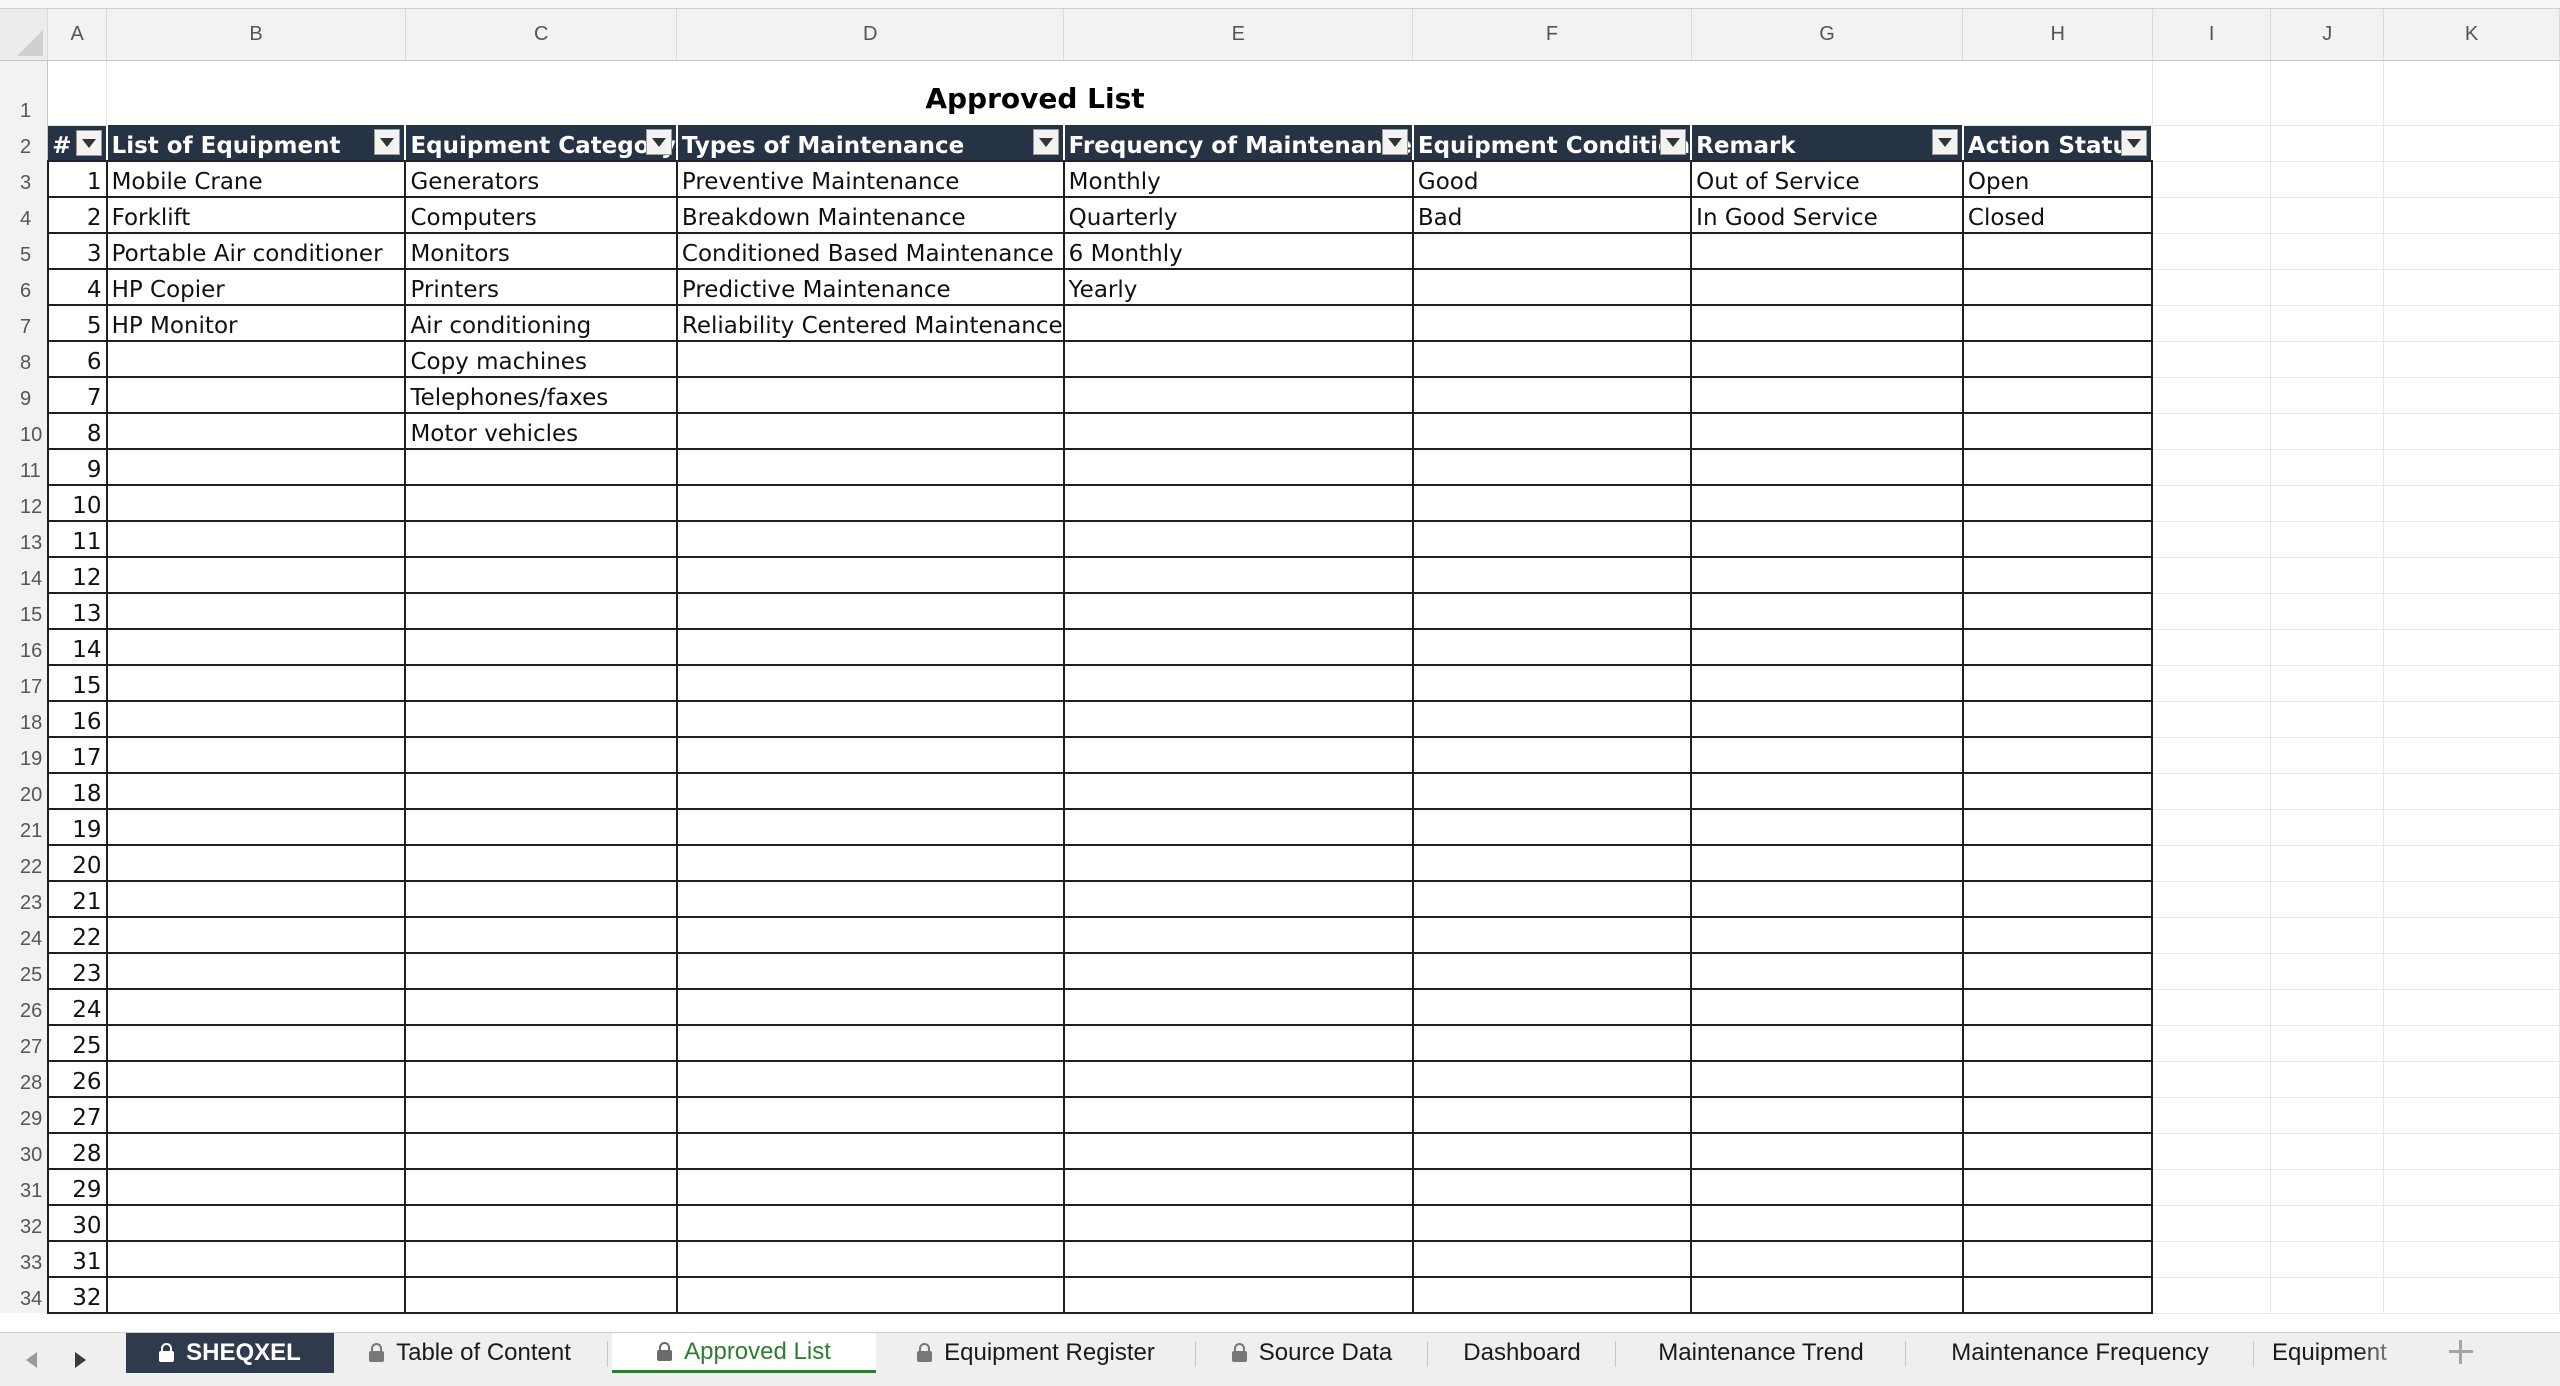 This screenshot has width=2560, height=1386. What do you see at coordinates (77, 323) in the screenshot?
I see `table-cell: 5` at bounding box center [77, 323].